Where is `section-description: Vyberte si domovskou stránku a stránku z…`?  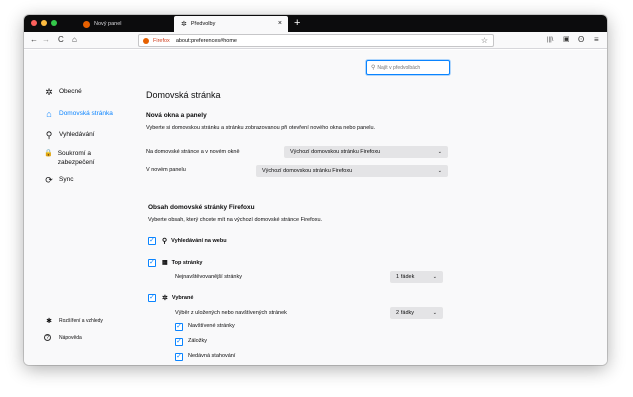 section-description: Vyberte si domovskou stránku a stránku z… is located at coordinates (261, 128).